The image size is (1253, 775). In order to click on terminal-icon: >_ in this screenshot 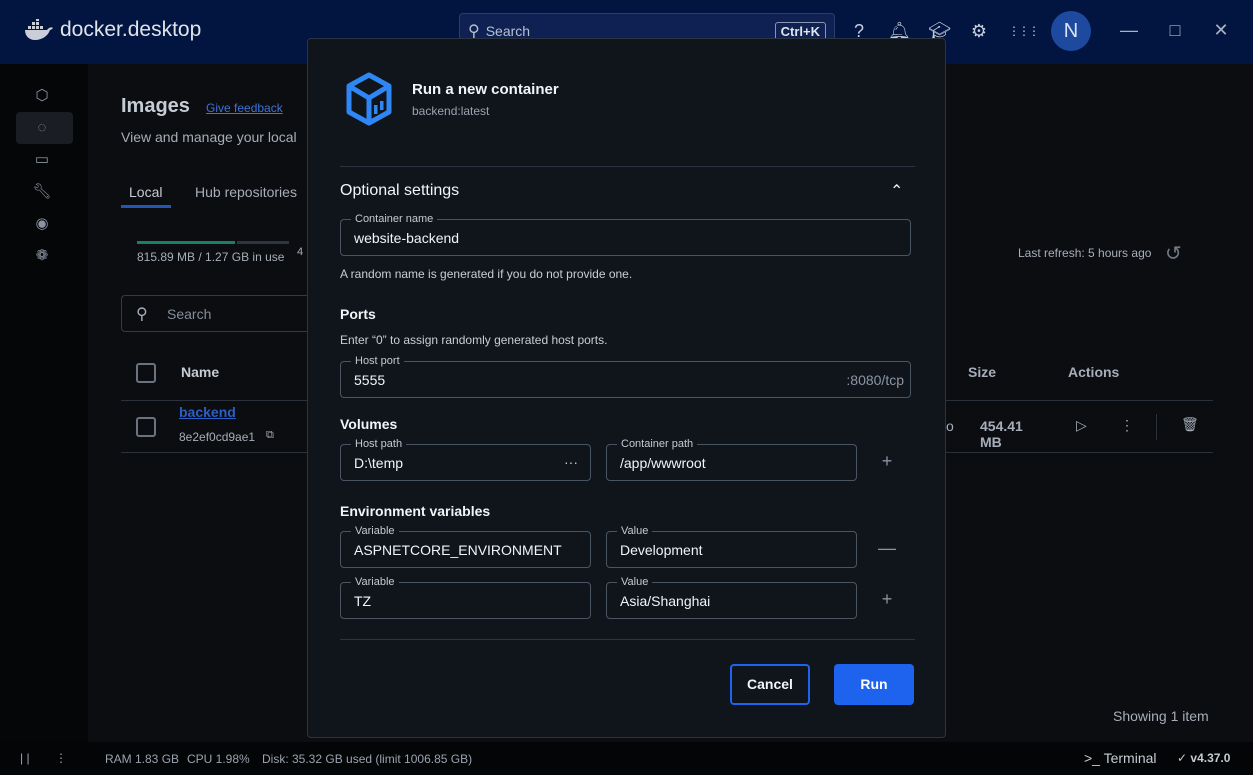, I will do `click(1092, 758)`.